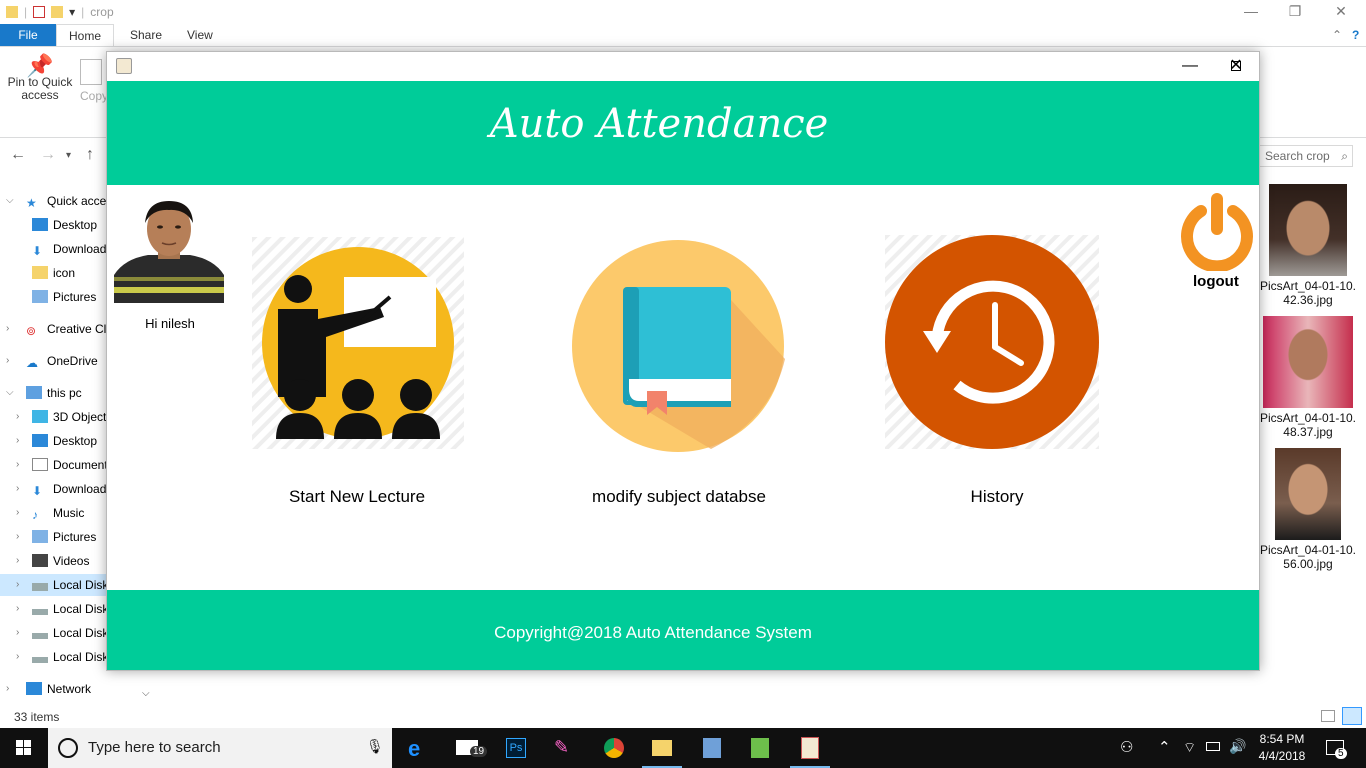 The height and width of the screenshot is (768, 1366). I want to click on java-icon, so click(124, 66).